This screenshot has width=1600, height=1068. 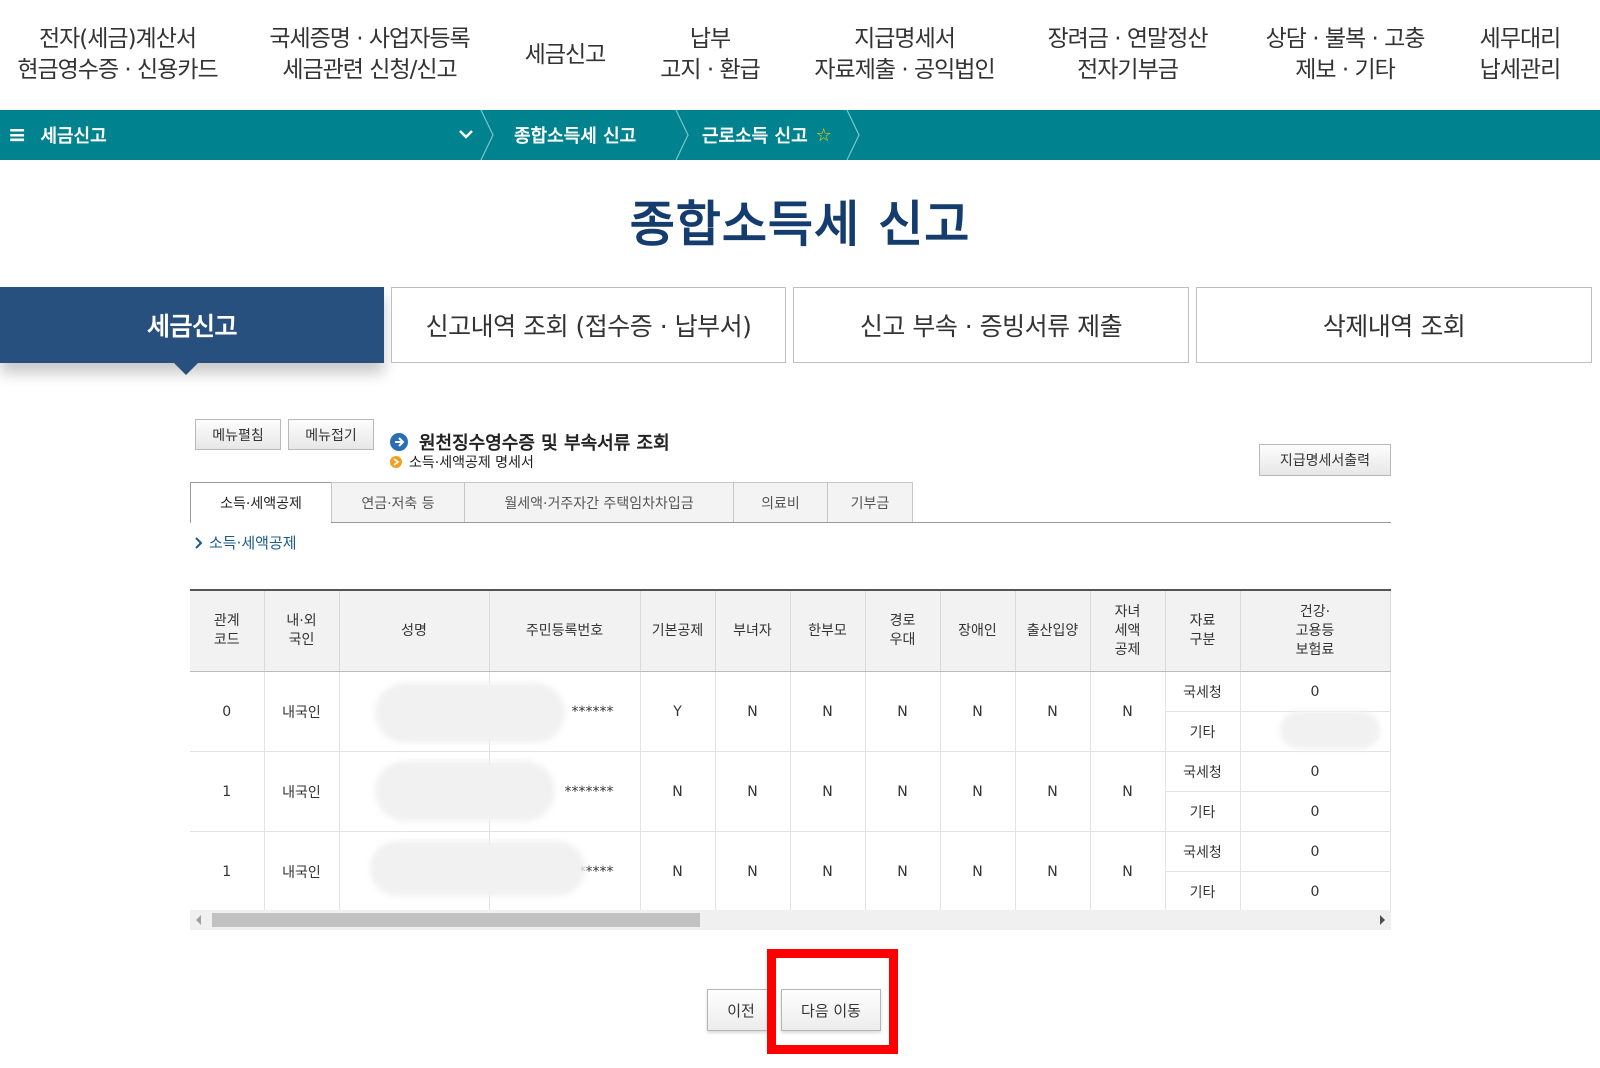 I want to click on column-header-line: 국인, so click(x=301, y=640).